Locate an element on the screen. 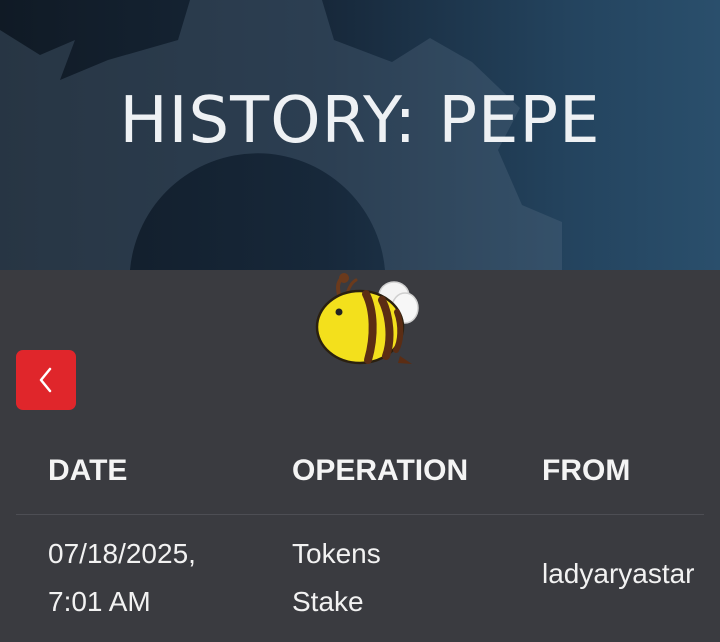  header-divider is located at coordinates (360, 514).